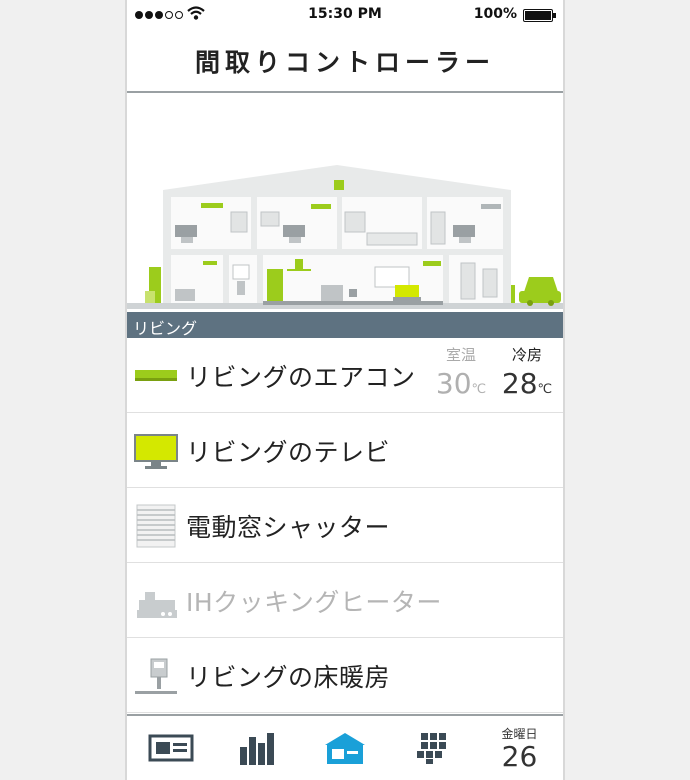 The width and height of the screenshot is (690, 780). I want to click on device-row-shutter: 電動窓シャッター, so click(345, 525).